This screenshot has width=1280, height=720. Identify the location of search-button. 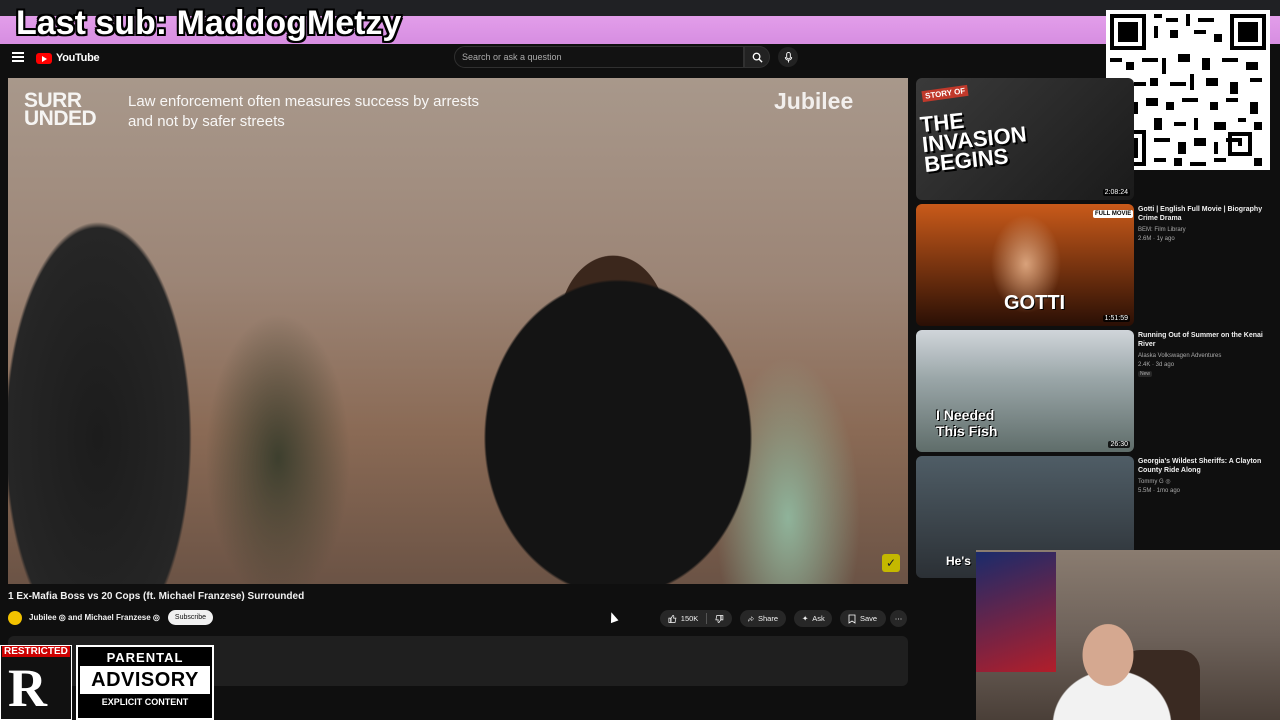
(757, 57).